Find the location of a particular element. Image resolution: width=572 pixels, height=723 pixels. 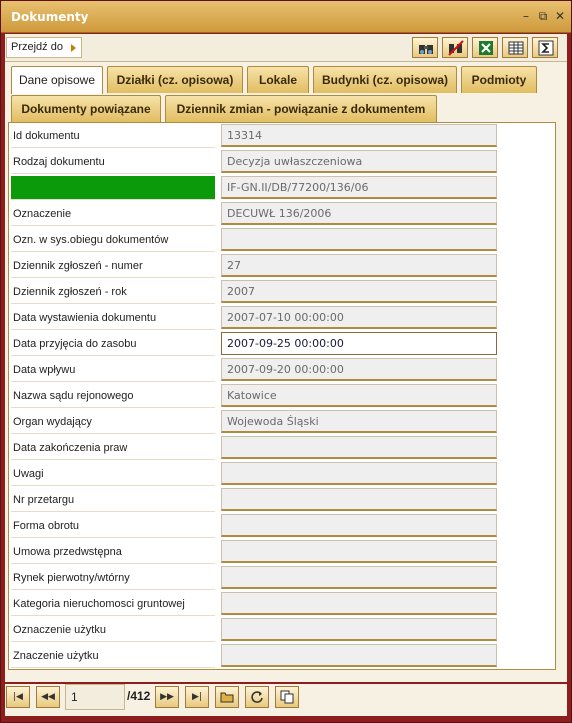

minimize-icon: – is located at coordinates (526, 16).